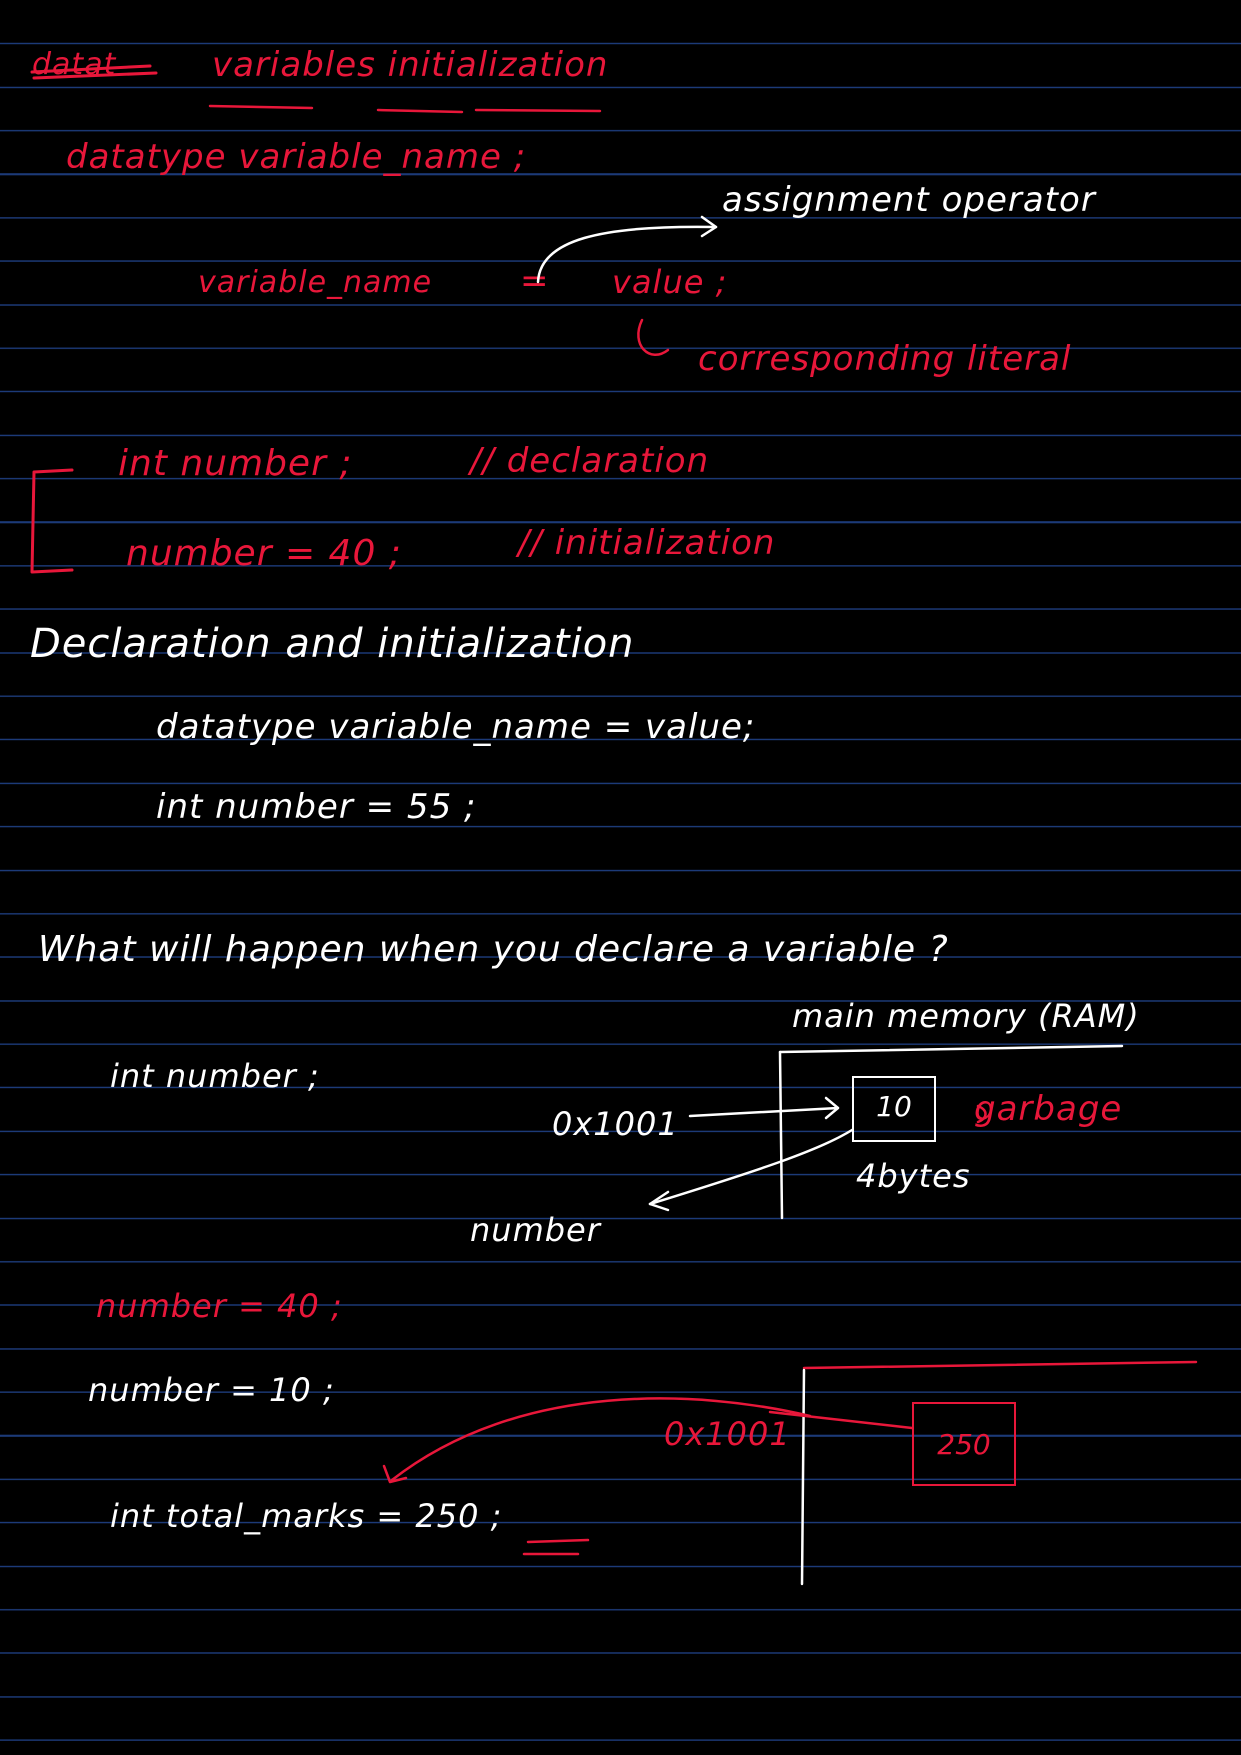  Describe the element at coordinates (456, 727) in the screenshot. I see `combined-syntax: datatype variable_name = value;` at that location.